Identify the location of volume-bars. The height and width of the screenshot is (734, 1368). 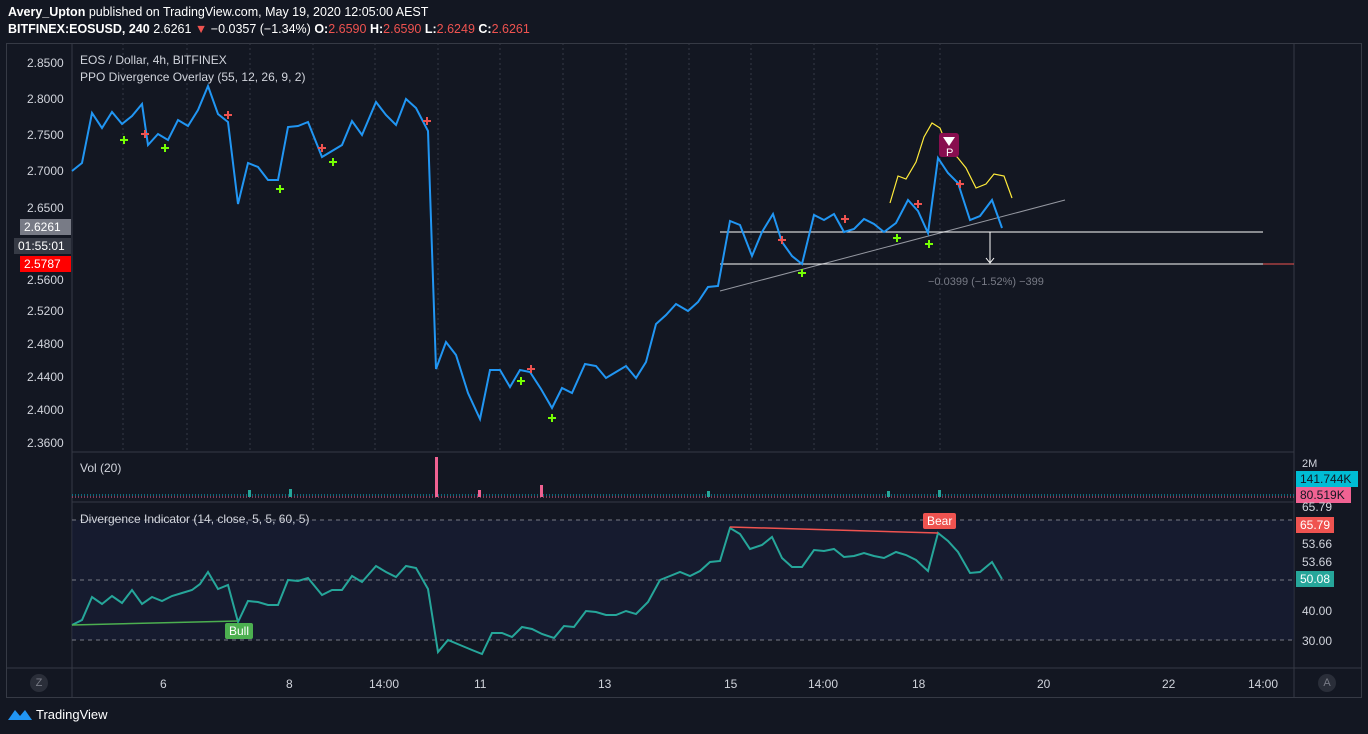
(683, 477).